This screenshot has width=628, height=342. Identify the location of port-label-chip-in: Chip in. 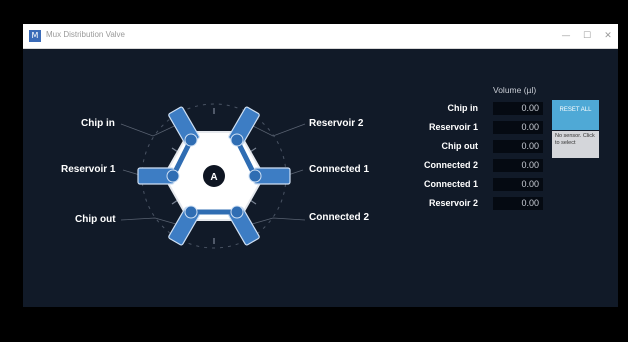
(98, 123).